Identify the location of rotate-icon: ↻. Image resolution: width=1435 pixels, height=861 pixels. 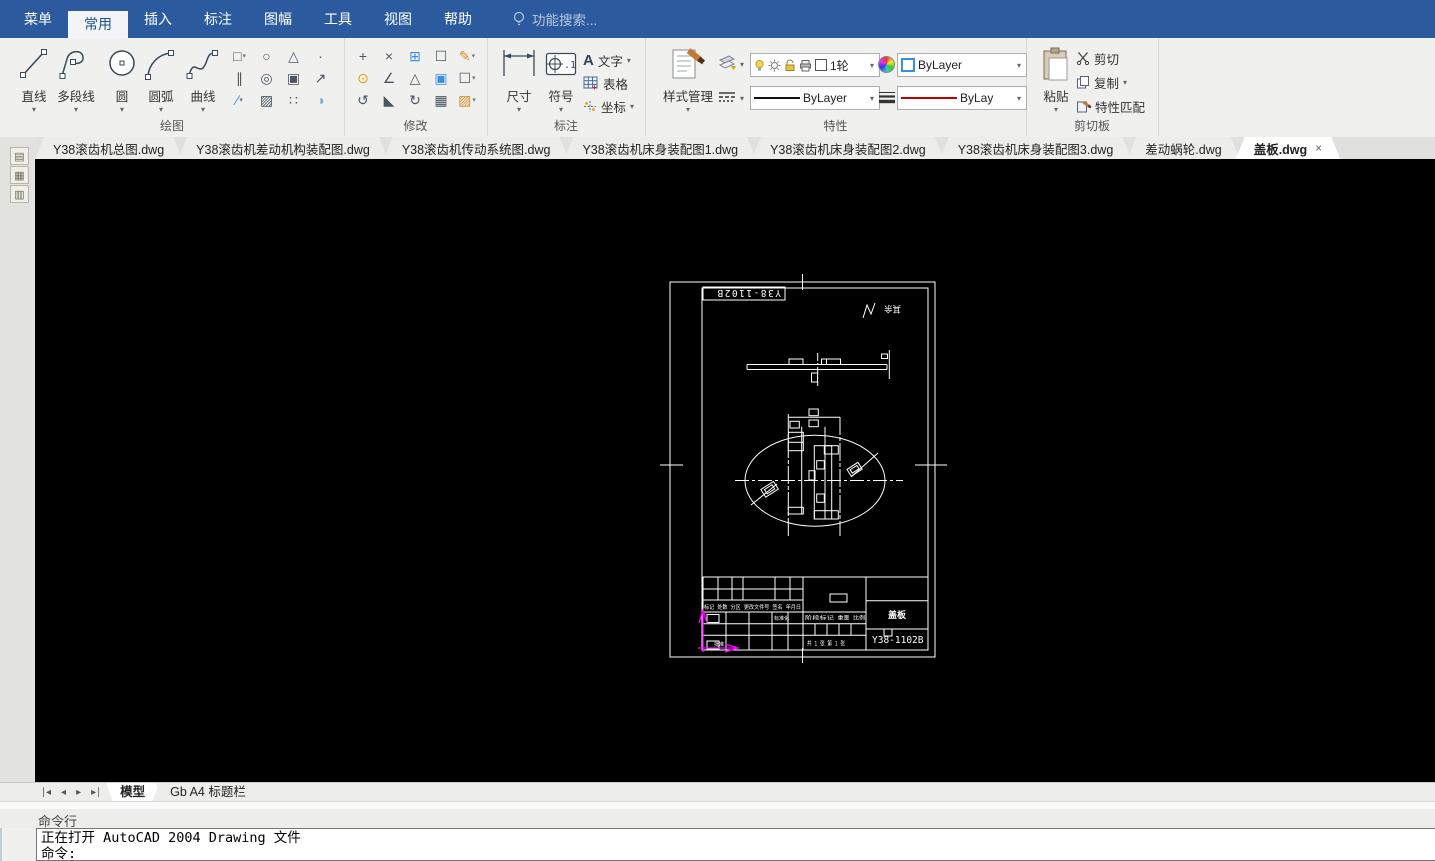
(415, 100).